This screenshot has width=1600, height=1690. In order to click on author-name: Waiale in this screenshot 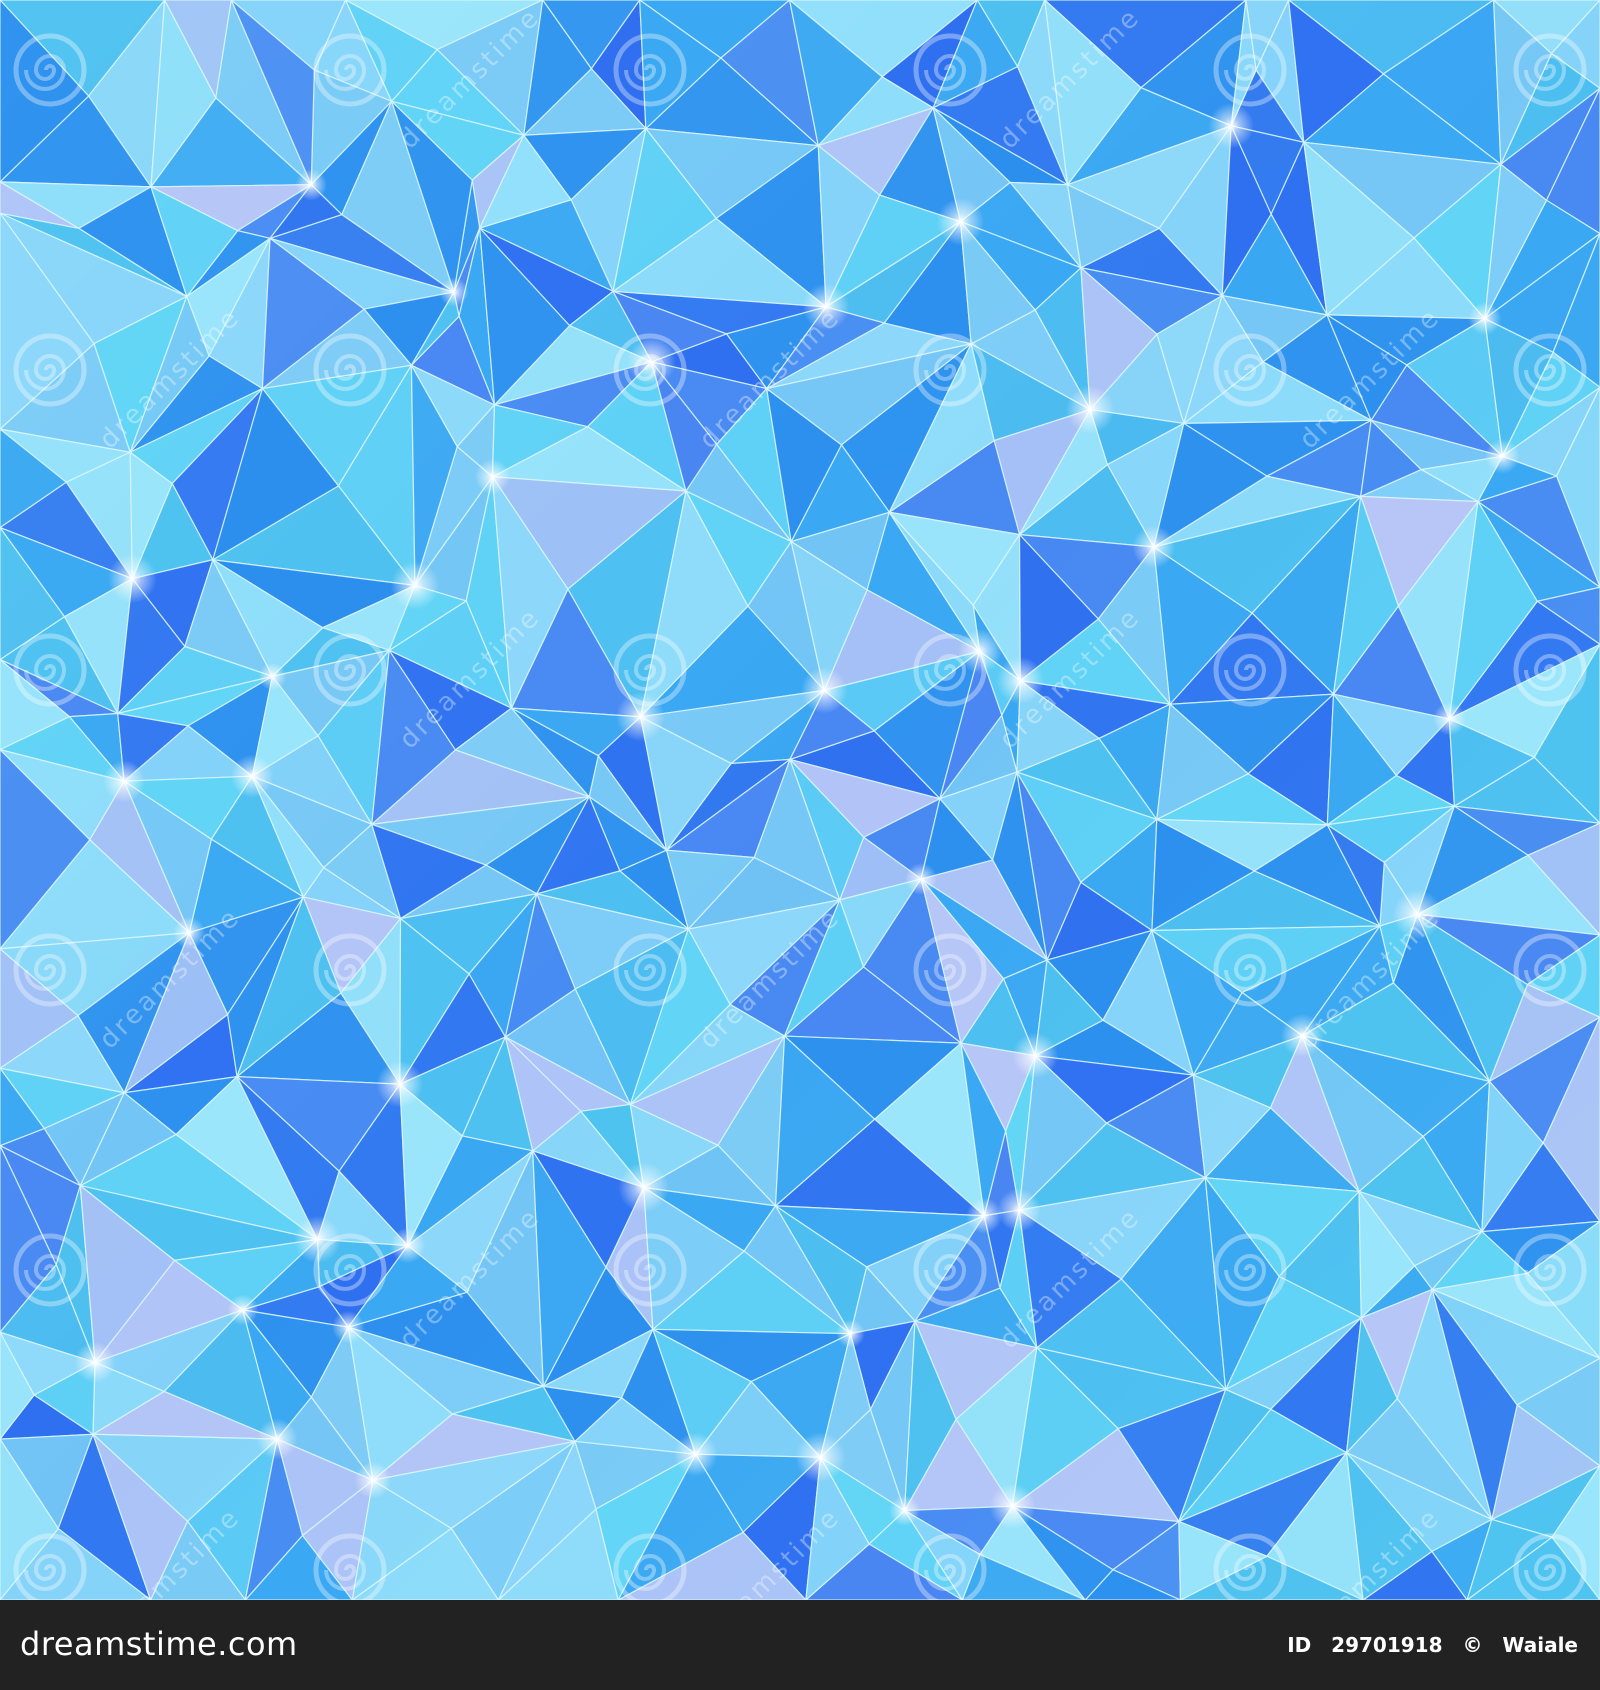, I will do `click(1540, 1645)`.